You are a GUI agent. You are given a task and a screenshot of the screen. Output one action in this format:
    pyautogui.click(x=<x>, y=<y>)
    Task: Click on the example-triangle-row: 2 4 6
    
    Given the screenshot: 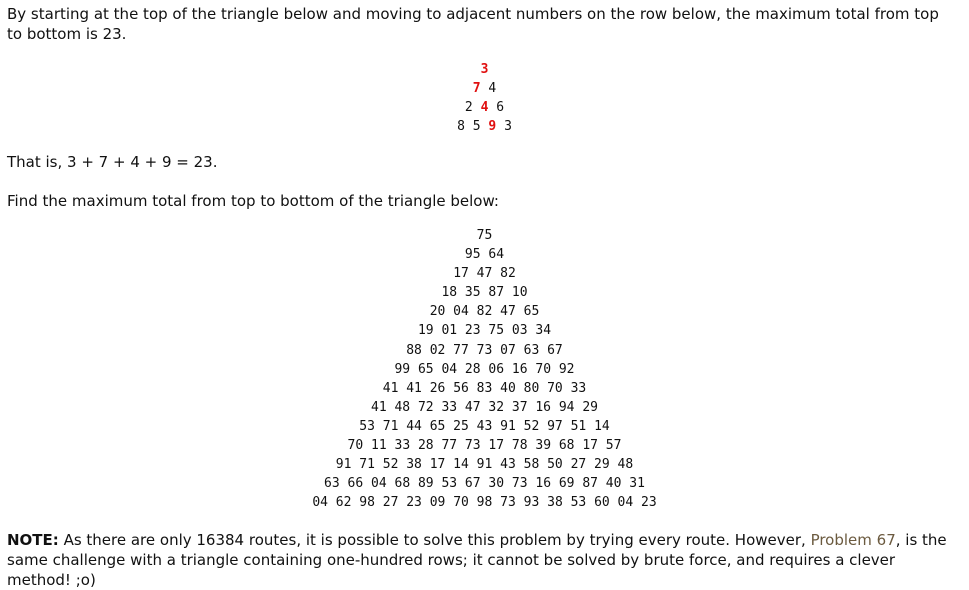 What is the action you would take?
    pyautogui.click(x=484, y=107)
    